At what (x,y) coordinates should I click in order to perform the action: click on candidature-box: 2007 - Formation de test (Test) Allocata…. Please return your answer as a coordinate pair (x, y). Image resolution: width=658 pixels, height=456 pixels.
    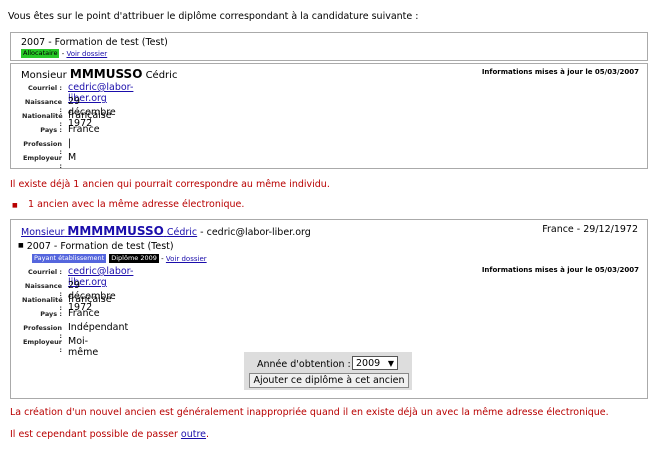
    Looking at the image, I should click on (329, 46).